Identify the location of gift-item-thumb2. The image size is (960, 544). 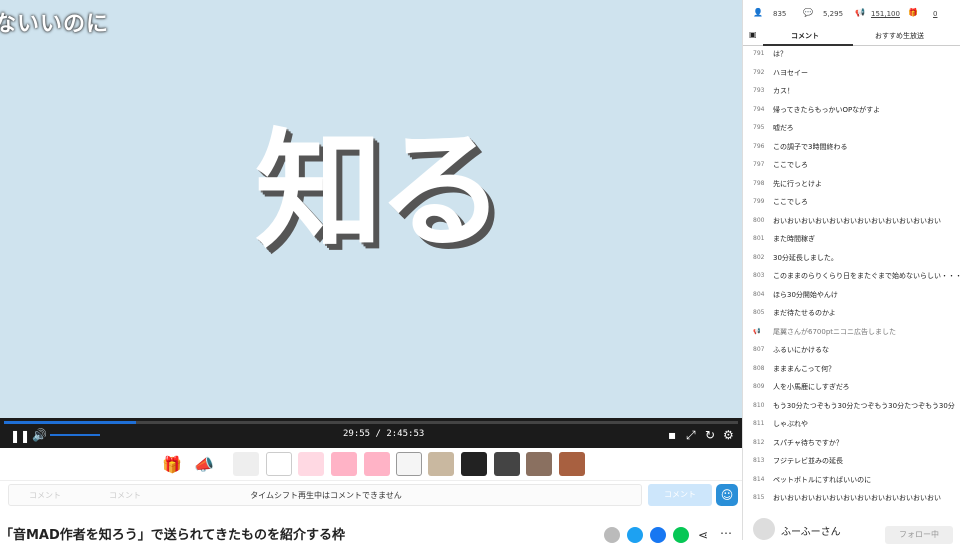
(474, 464).